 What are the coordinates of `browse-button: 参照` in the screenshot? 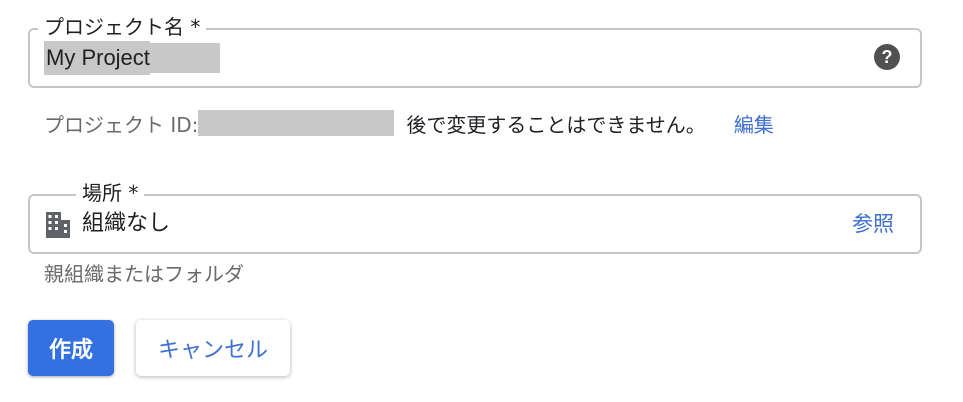 It's located at (873, 224).